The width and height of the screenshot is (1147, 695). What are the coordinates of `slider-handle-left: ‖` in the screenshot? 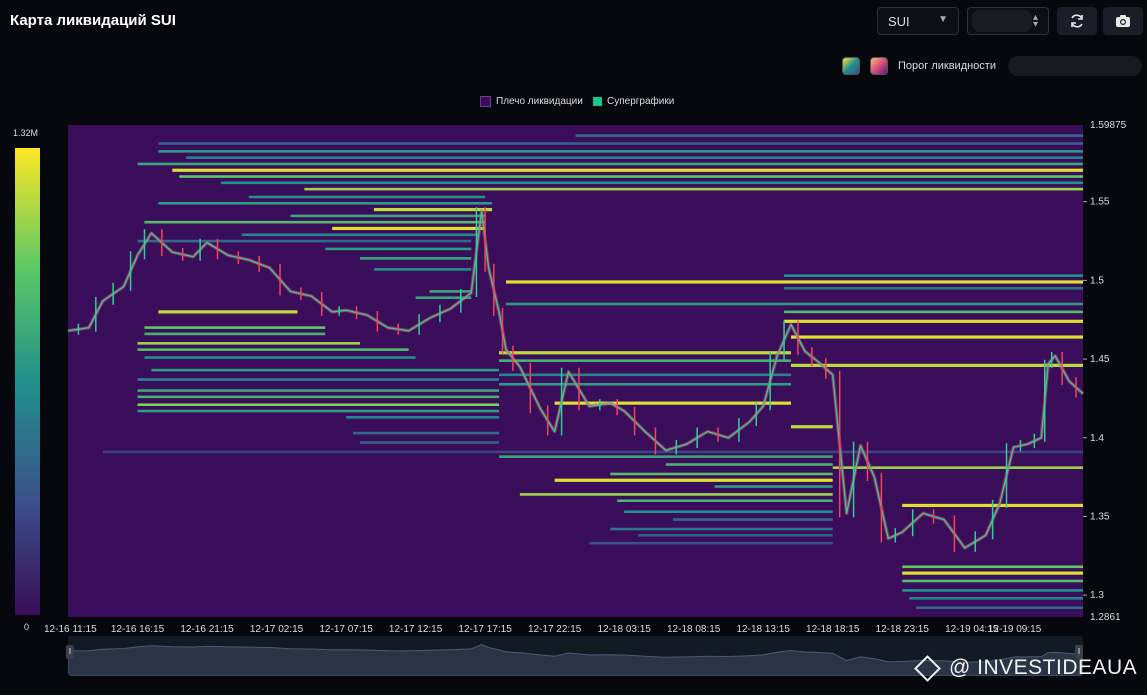 It's located at (70, 652).